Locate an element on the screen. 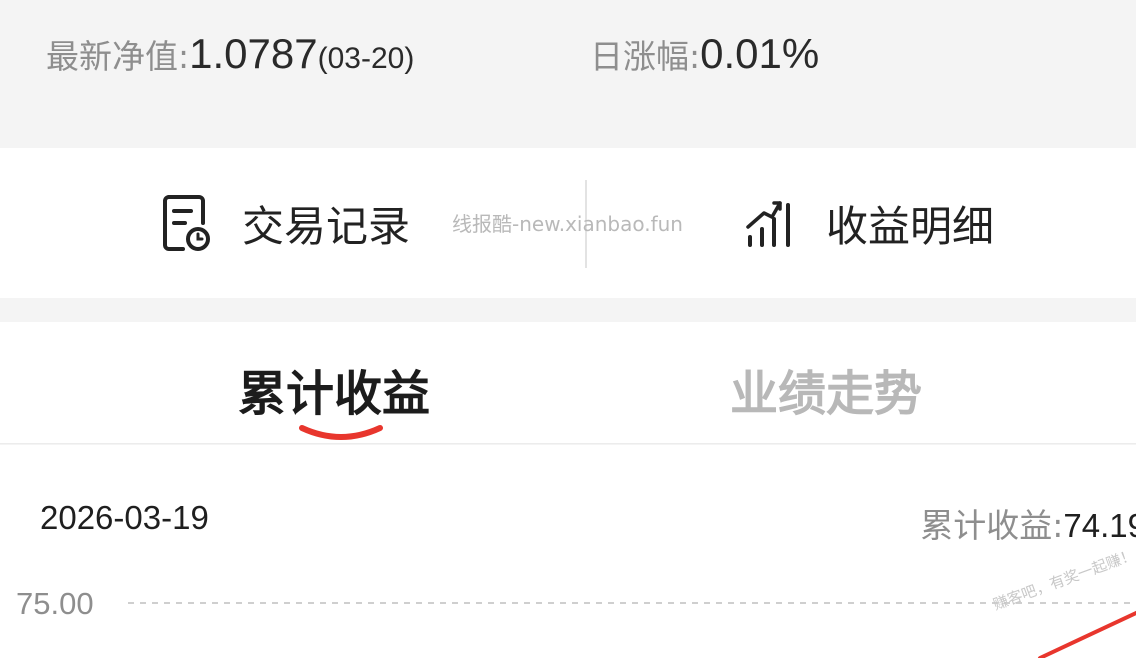 The width and height of the screenshot is (1136, 658). cumulative-return-readout: 累计收益: 74.19 is located at coordinates (1028, 523).